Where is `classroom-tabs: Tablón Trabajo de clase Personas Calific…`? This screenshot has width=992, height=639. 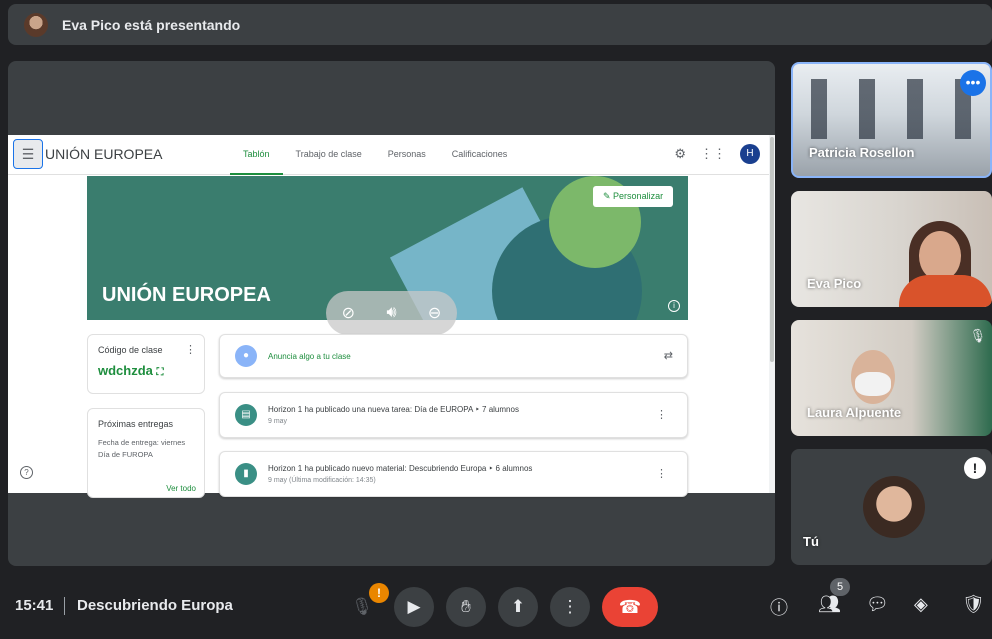
classroom-tabs: Tablón Trabajo de clase Personas Calific… is located at coordinates (375, 155).